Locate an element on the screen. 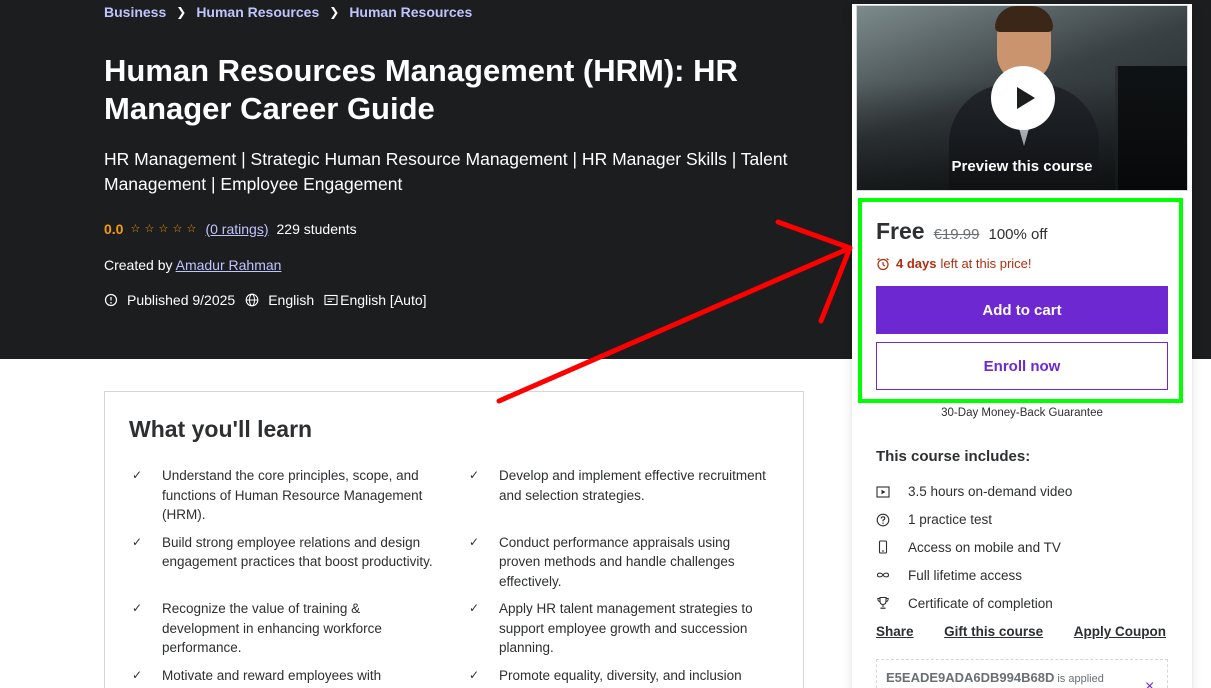  captions-icon is located at coordinates (331, 300).